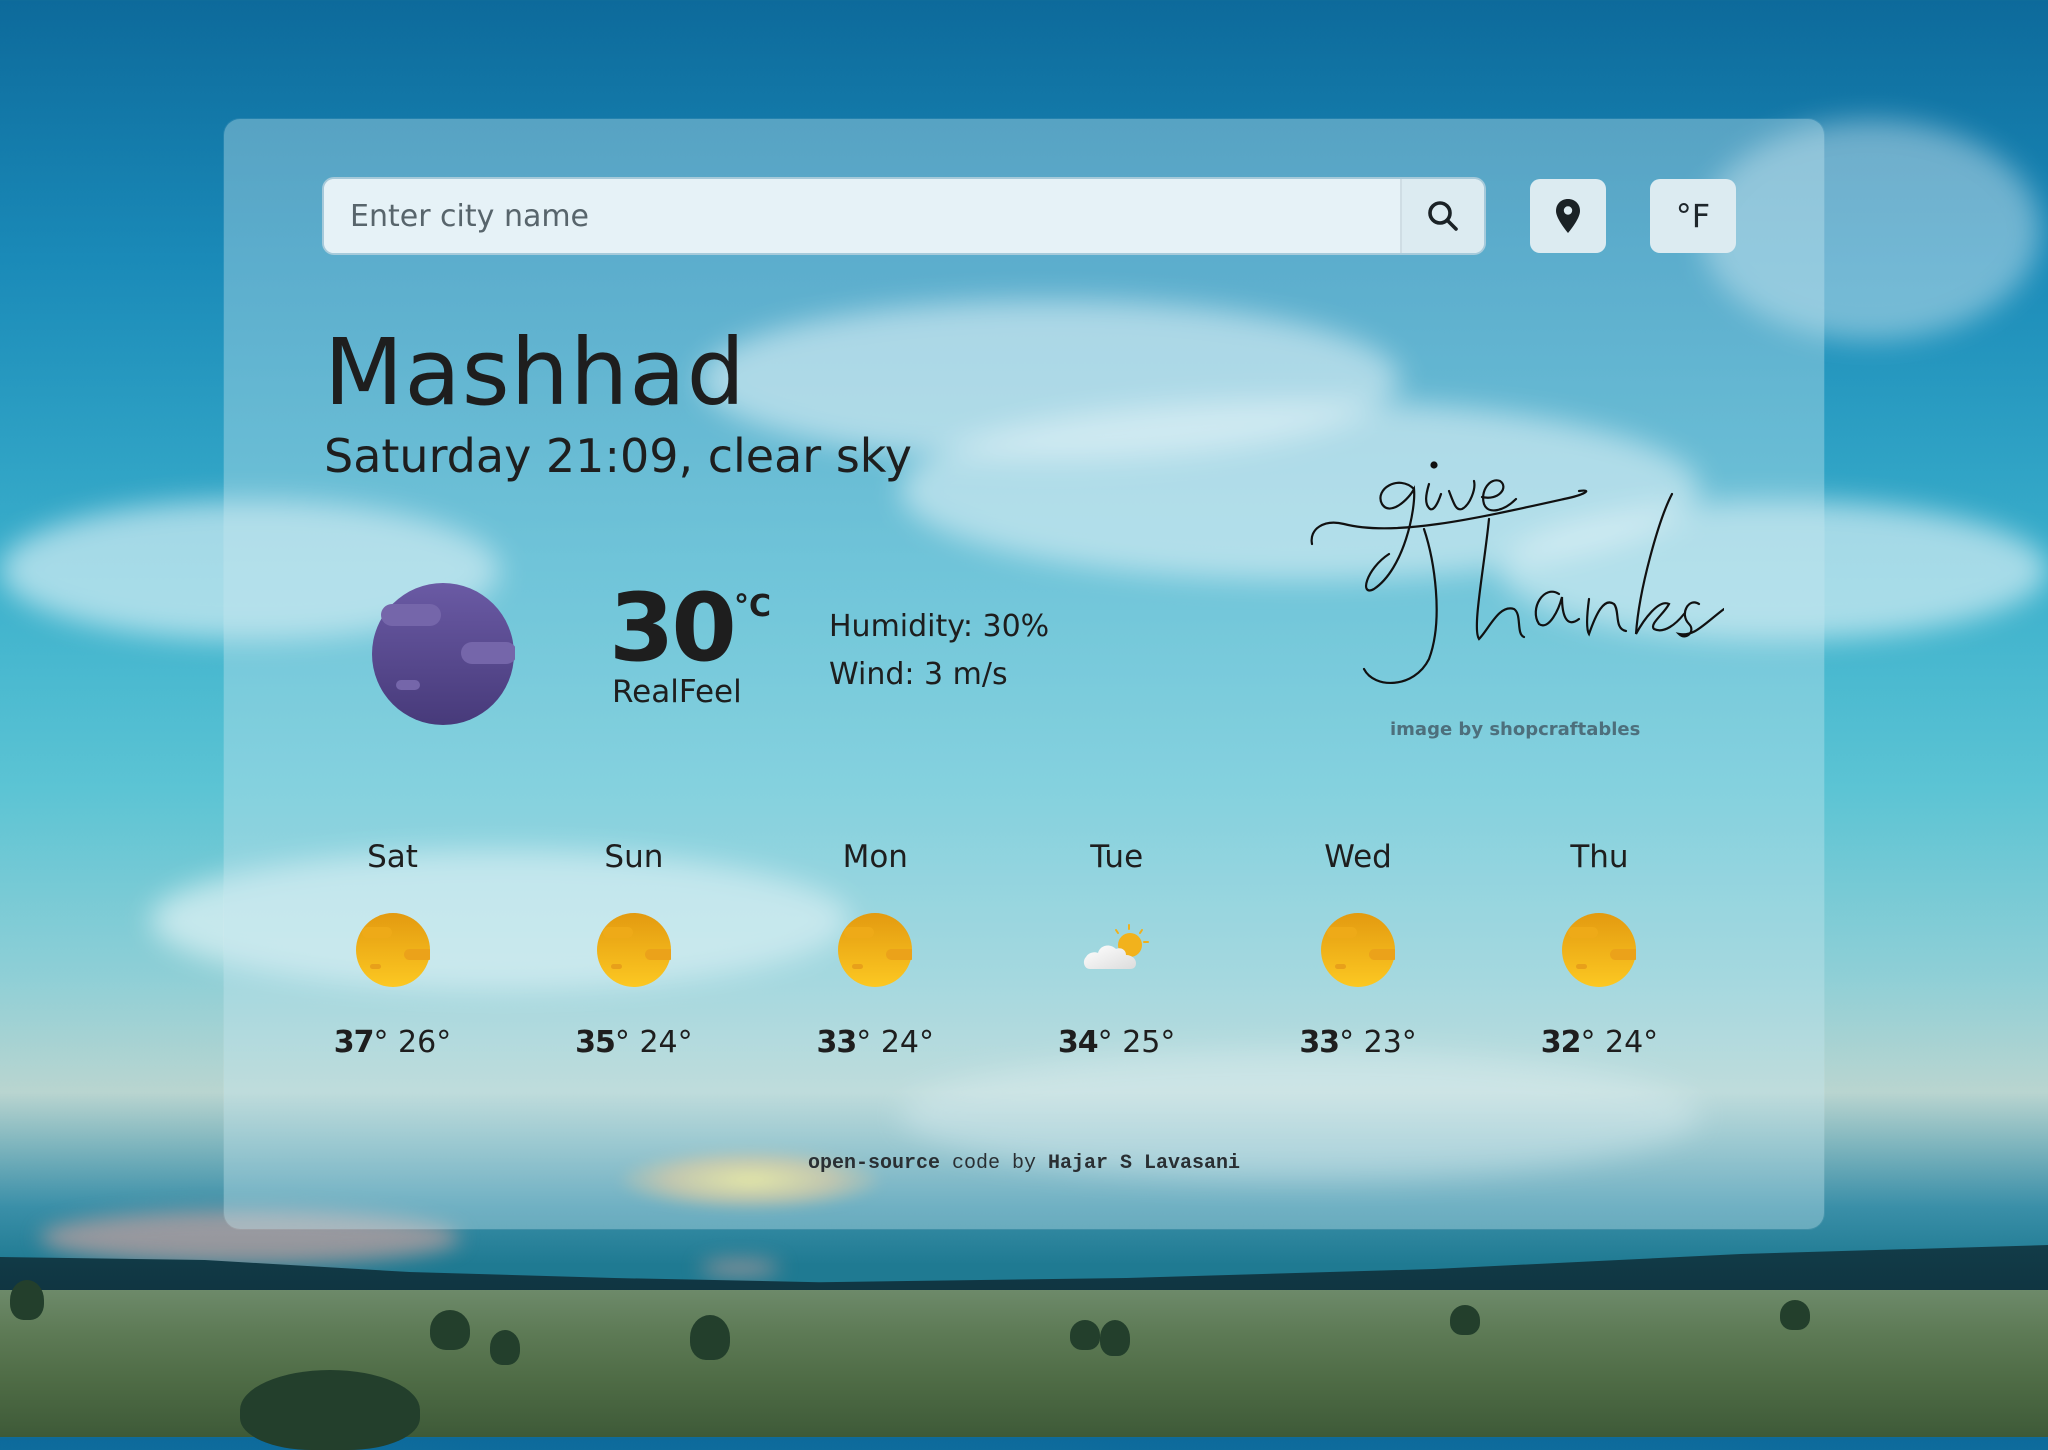 The height and width of the screenshot is (1450, 2048). I want to click on humidity-value: Humidity: 30%, so click(939, 626).